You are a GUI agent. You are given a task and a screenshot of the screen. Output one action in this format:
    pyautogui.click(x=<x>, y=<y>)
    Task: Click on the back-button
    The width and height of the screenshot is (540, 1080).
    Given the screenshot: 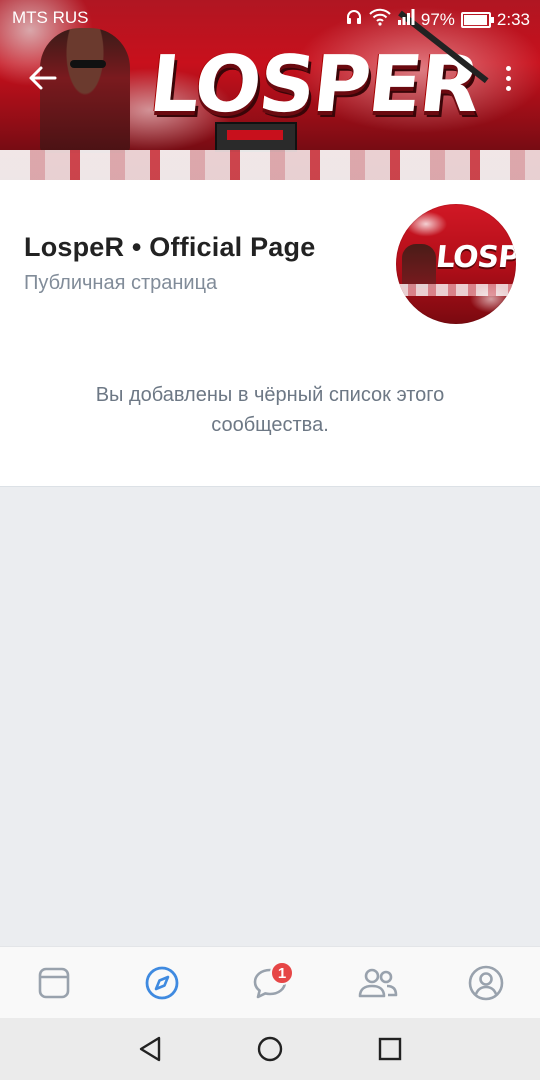 What is the action you would take?
    pyautogui.click(x=42, y=78)
    